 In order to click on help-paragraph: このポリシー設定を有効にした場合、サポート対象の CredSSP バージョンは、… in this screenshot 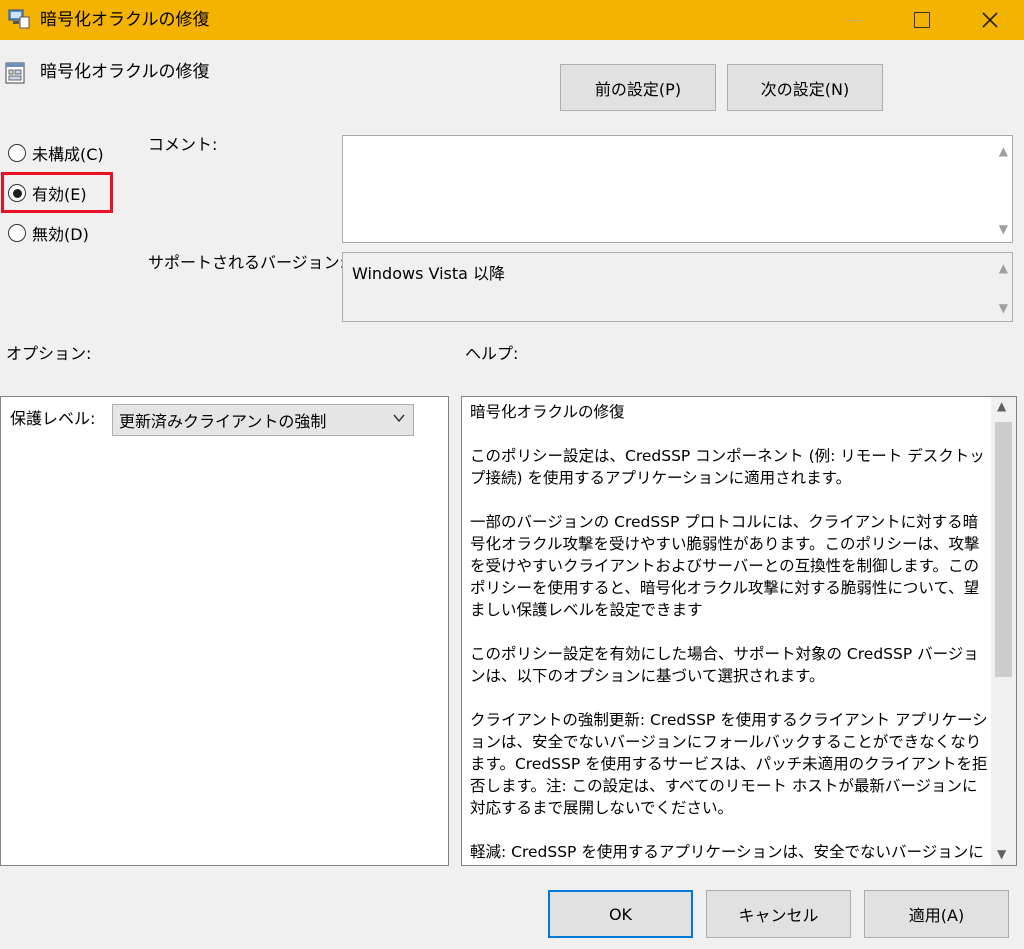, I will do `click(724, 665)`.